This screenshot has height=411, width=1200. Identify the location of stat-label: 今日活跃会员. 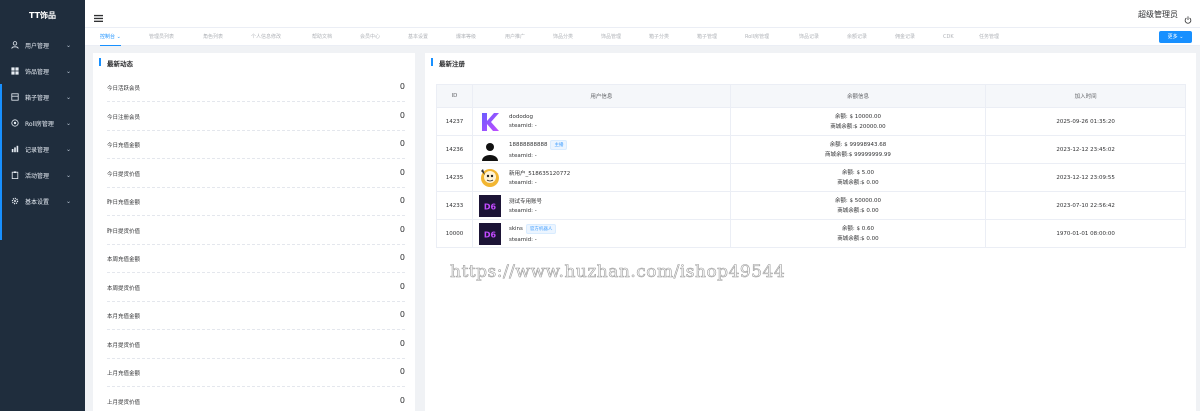
(124, 89).